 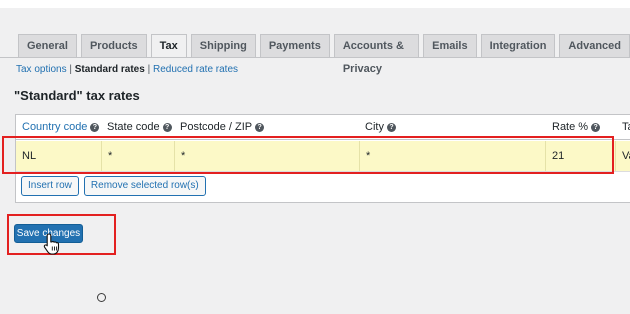 I want to click on top-bar, so click(x=315, y=4).